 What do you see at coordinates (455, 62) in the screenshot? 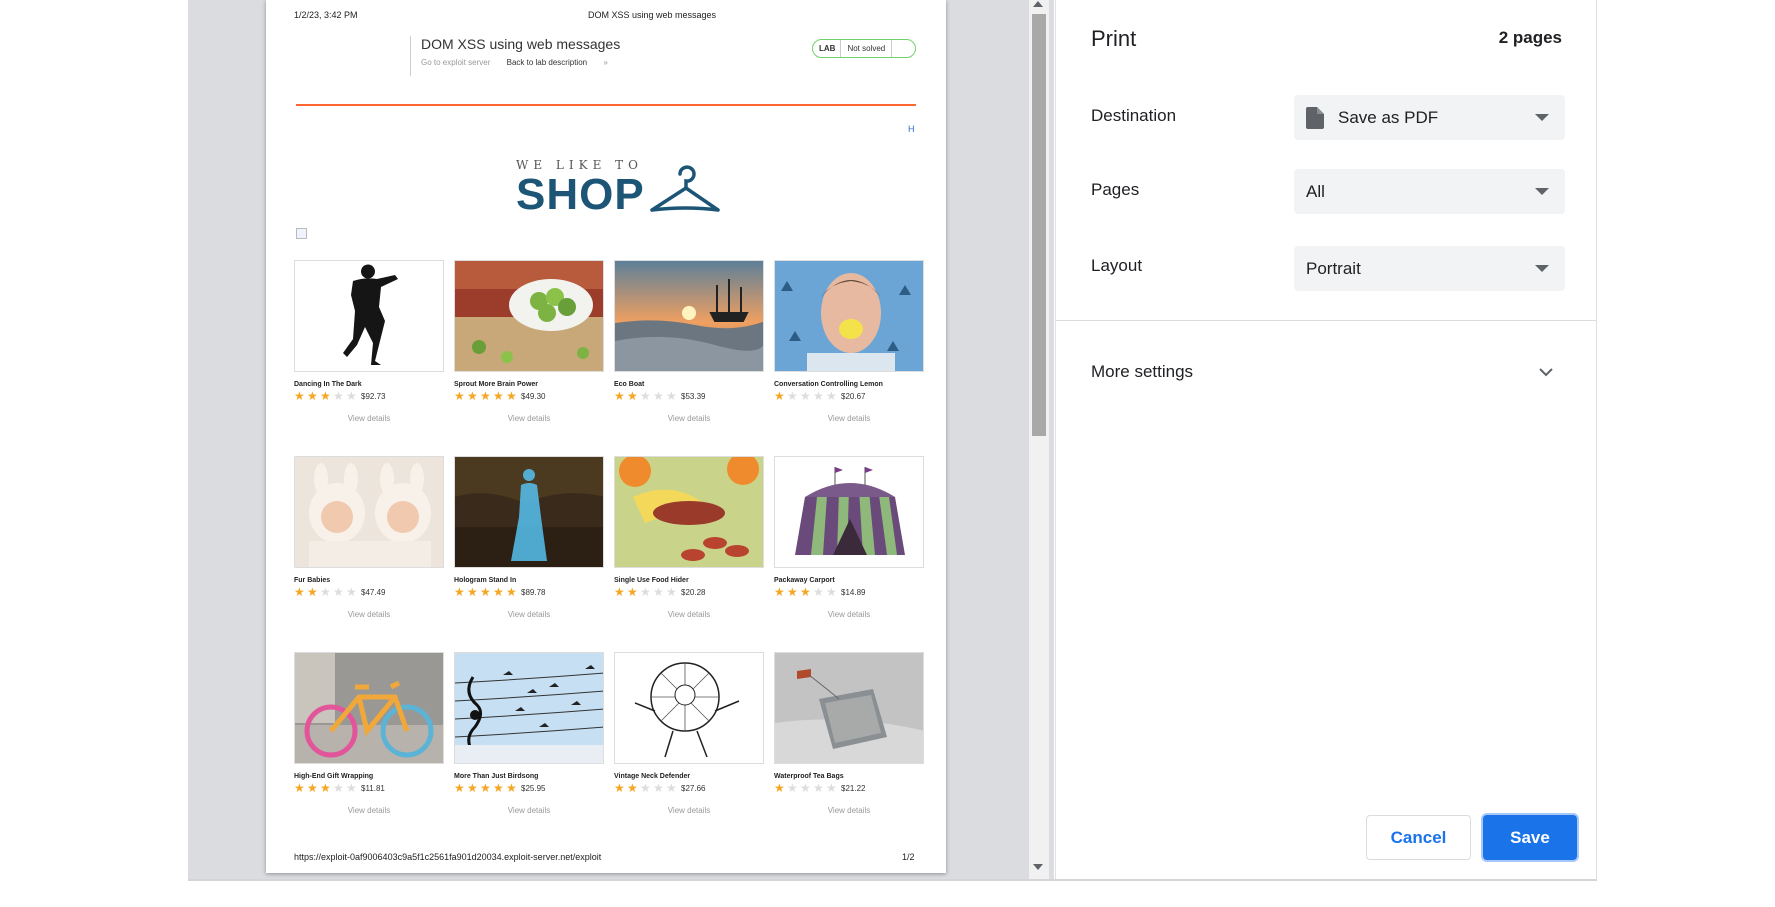
I see `exploit-server-link: Go to exploit server` at bounding box center [455, 62].